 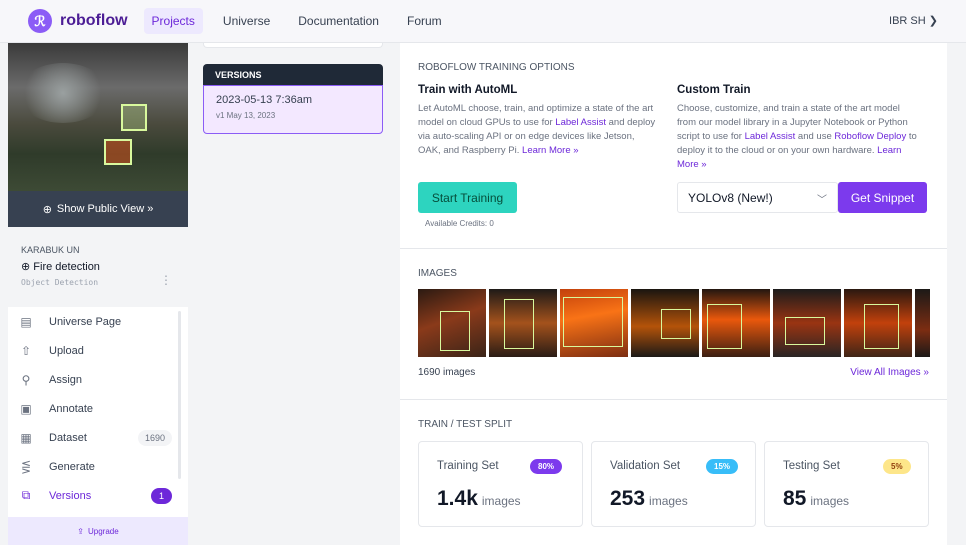 What do you see at coordinates (645, 466) in the screenshot?
I see `split-label: Validation Set` at bounding box center [645, 466].